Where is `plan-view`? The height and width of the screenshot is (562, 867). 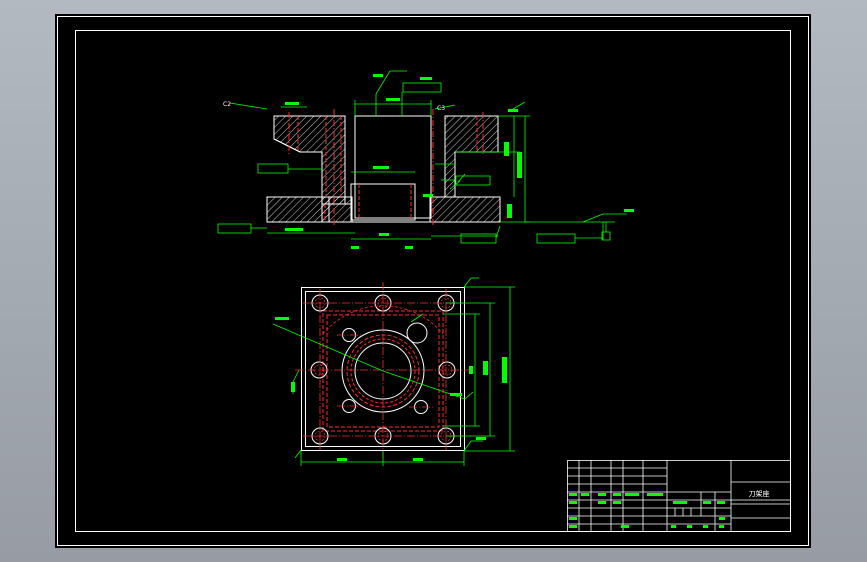 plan-view is located at coordinates (393, 371).